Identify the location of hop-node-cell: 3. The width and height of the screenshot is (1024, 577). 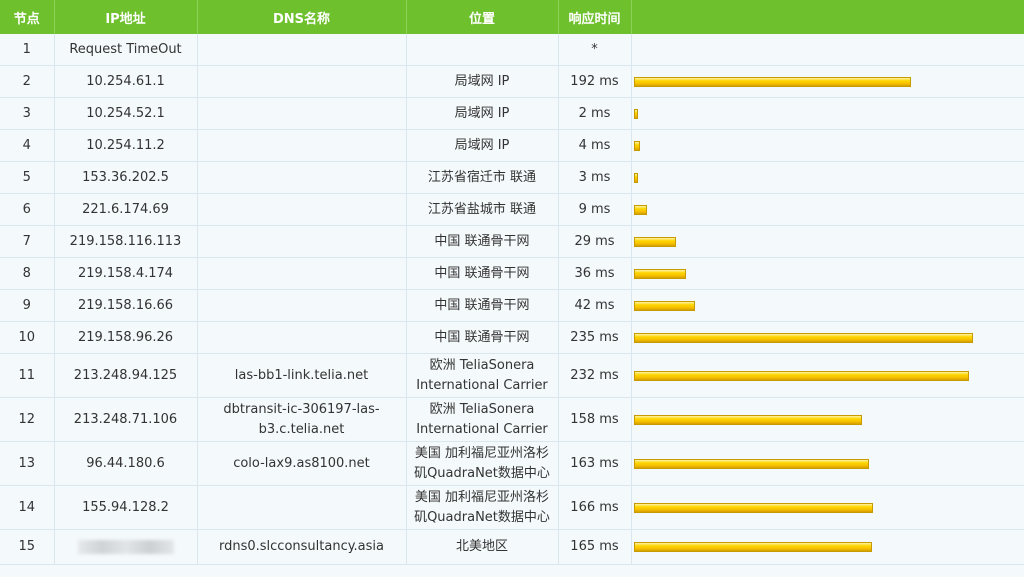
(27, 113).